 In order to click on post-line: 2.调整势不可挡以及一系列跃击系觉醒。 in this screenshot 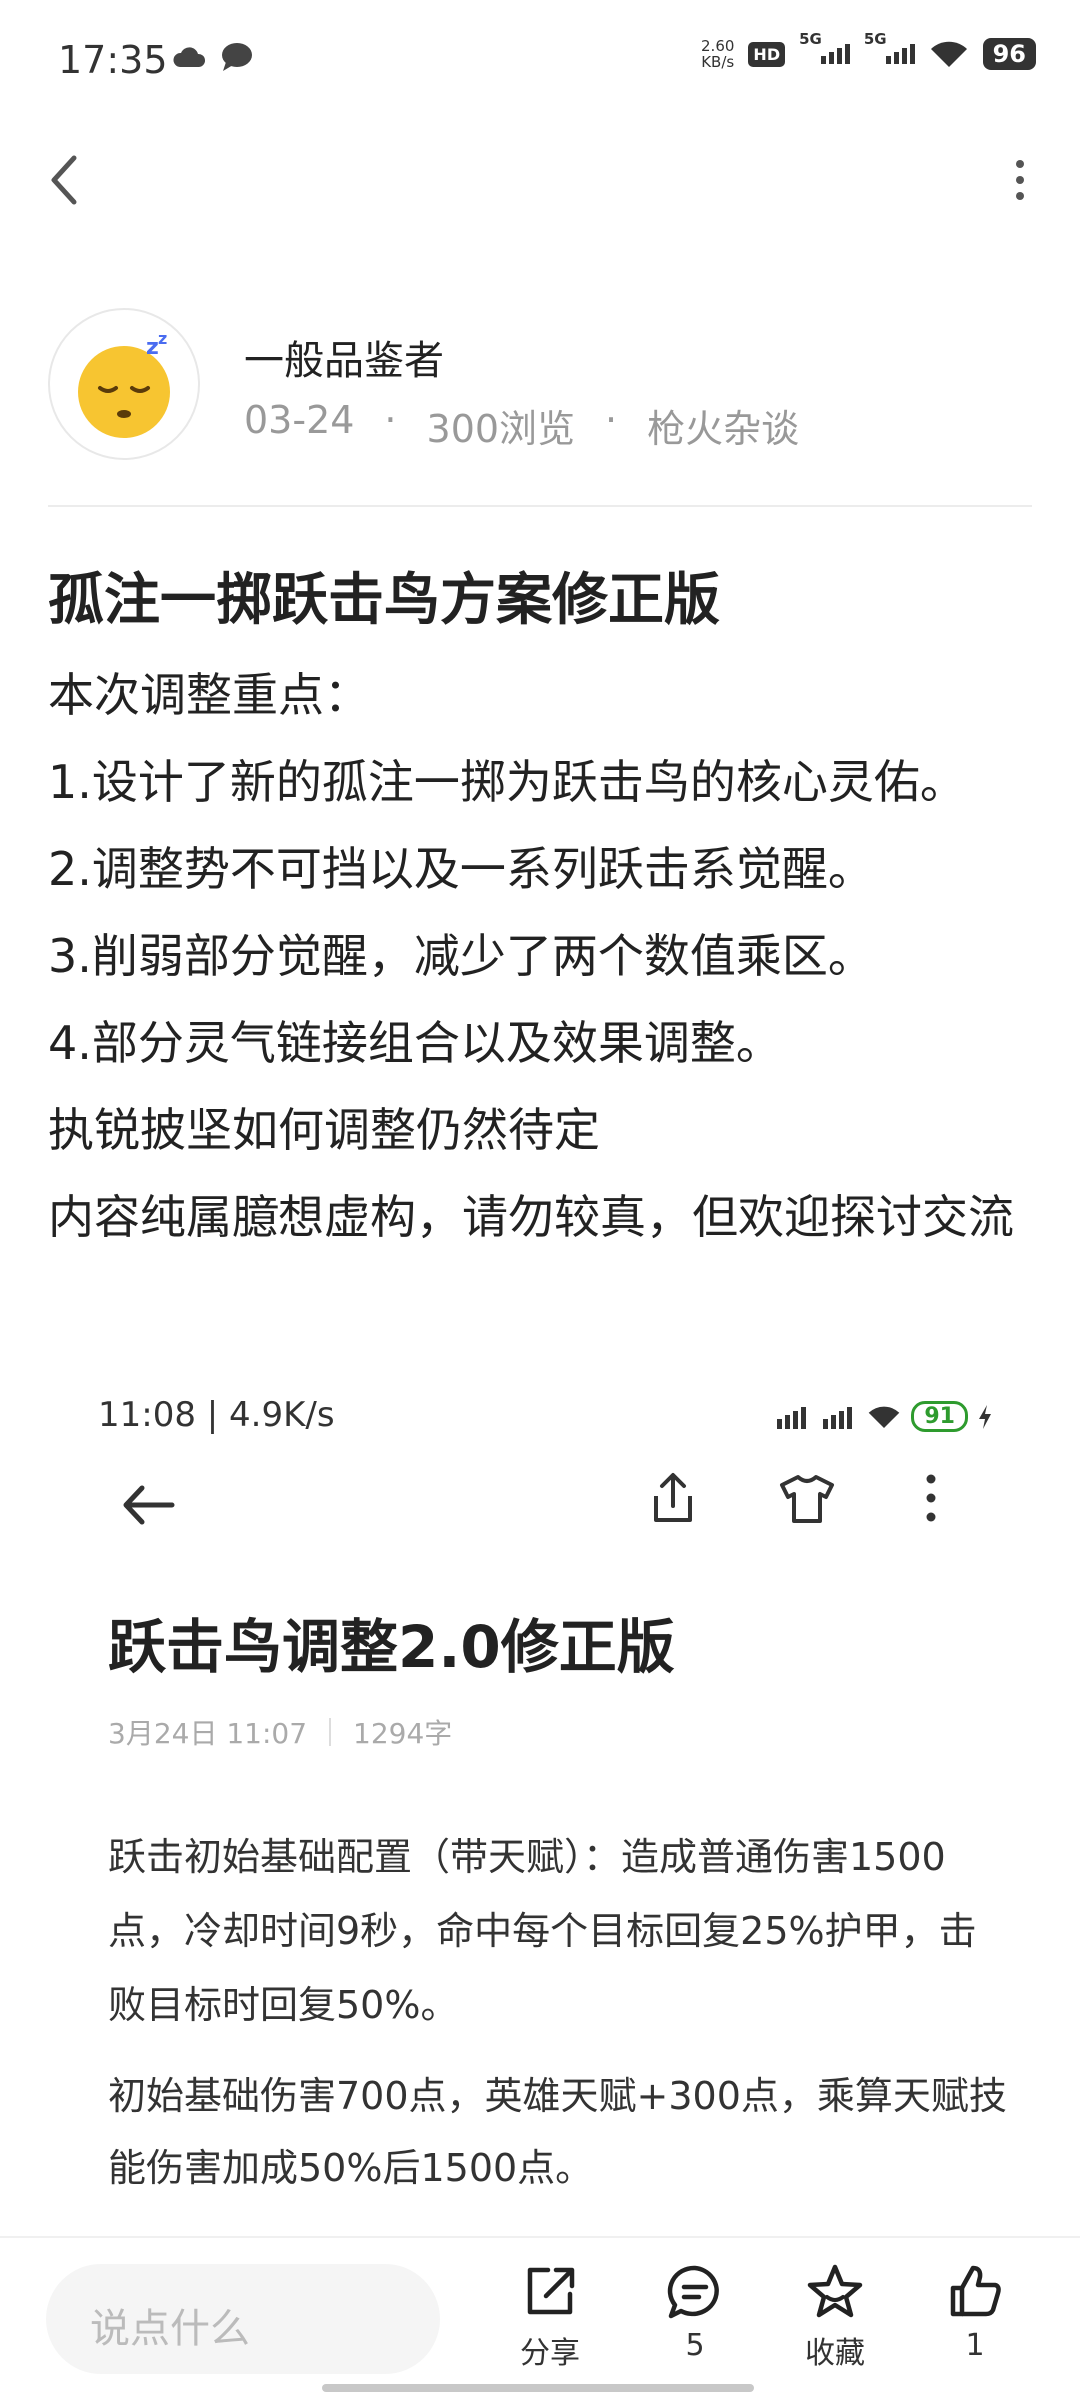, I will do `click(461, 869)`.